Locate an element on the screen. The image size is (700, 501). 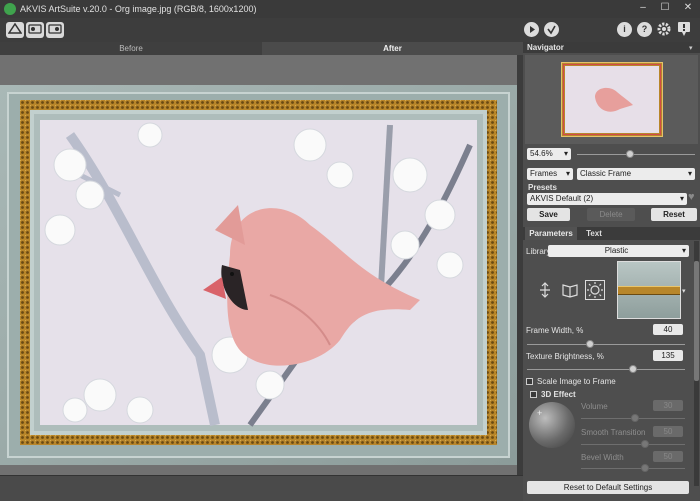
bevel-width-label: Bevel Width is located at coordinates (602, 457).